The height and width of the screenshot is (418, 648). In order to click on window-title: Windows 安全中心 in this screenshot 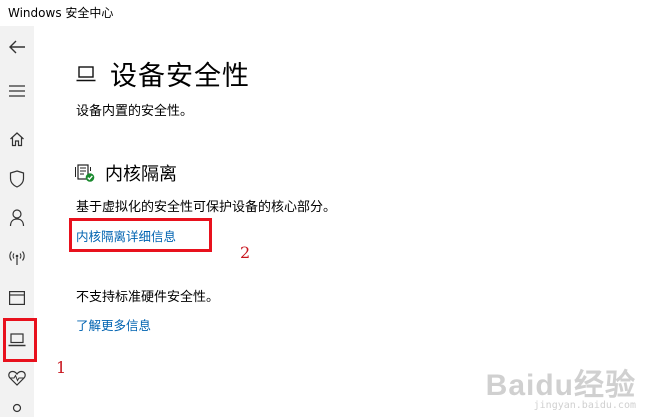, I will do `click(61, 13)`.